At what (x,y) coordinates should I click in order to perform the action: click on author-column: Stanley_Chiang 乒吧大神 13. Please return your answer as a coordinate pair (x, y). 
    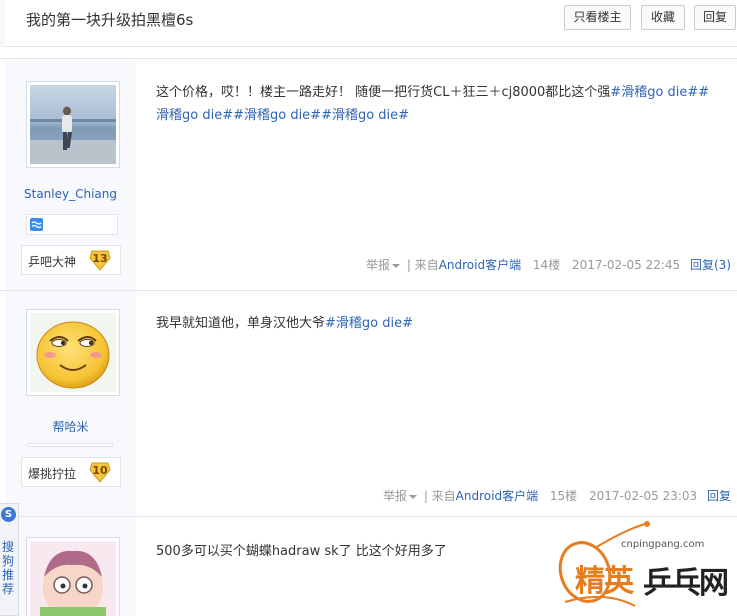
    Looking at the image, I should click on (70, 174).